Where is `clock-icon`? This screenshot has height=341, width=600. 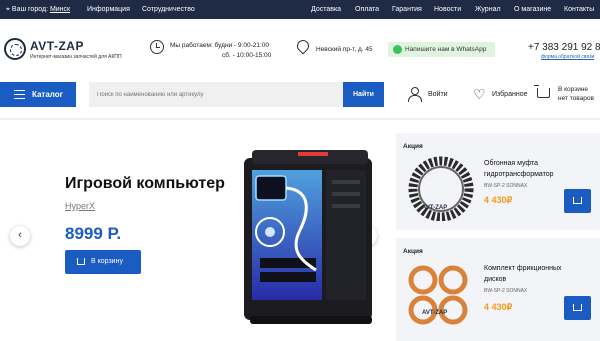 clock-icon is located at coordinates (157, 47).